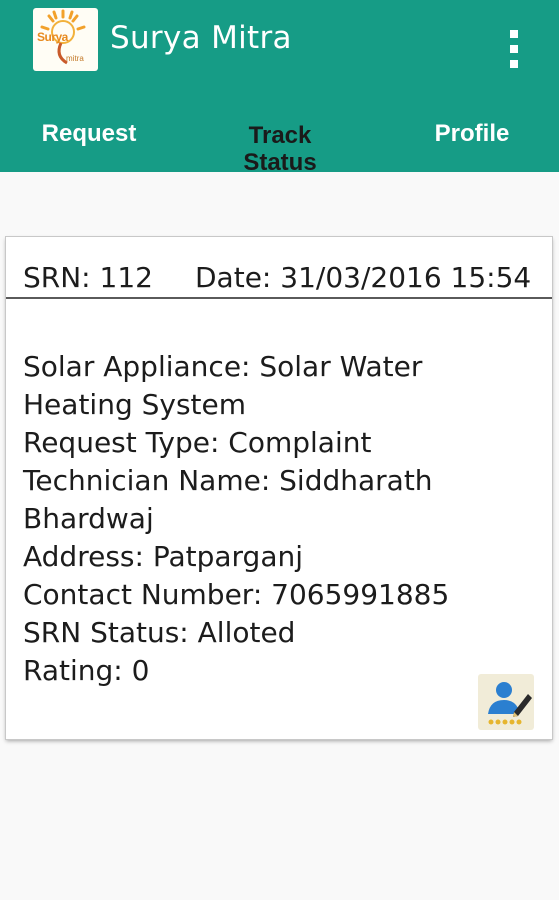 The image size is (559, 900). I want to click on tab-request: Request, so click(89, 150).